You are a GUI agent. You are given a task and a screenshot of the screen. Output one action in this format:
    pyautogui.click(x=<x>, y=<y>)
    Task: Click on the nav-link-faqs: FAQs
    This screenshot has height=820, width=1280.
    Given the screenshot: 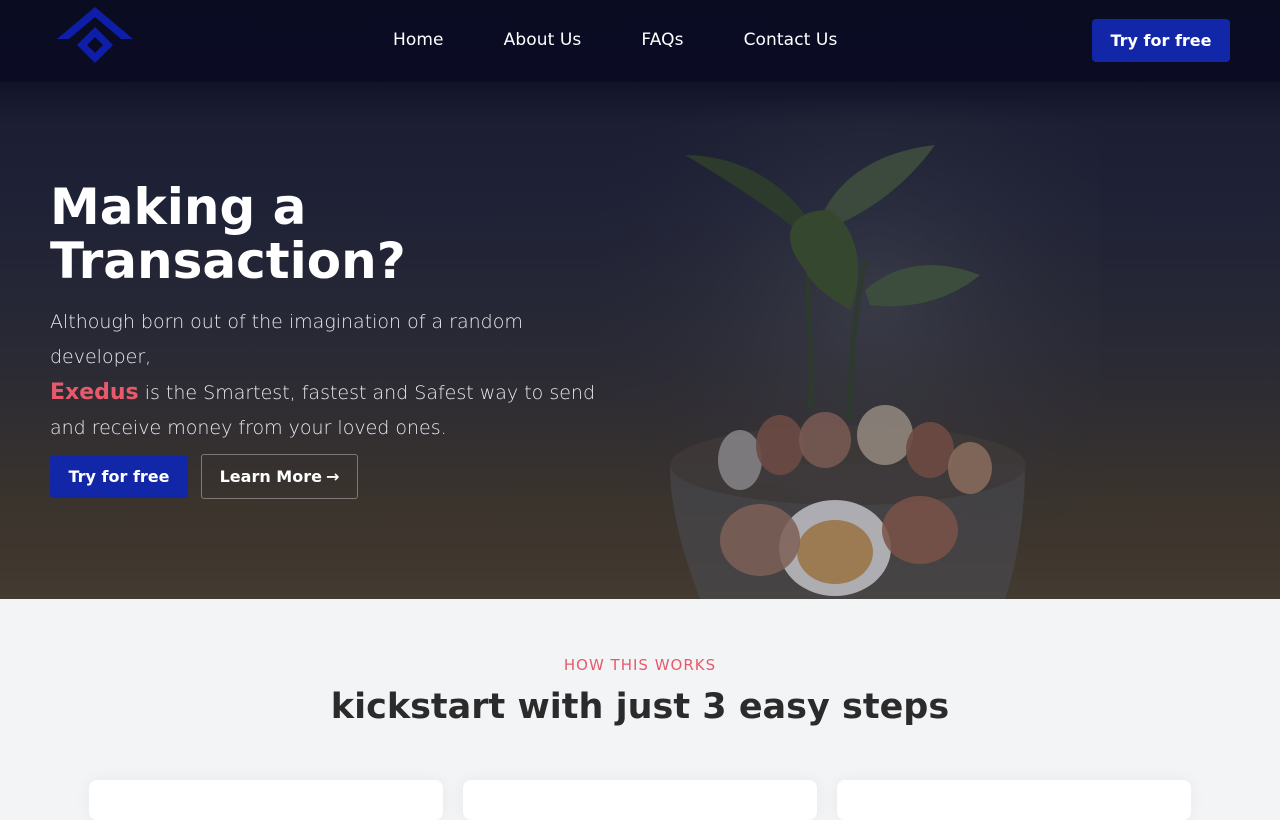 What is the action you would take?
    pyautogui.click(x=662, y=40)
    